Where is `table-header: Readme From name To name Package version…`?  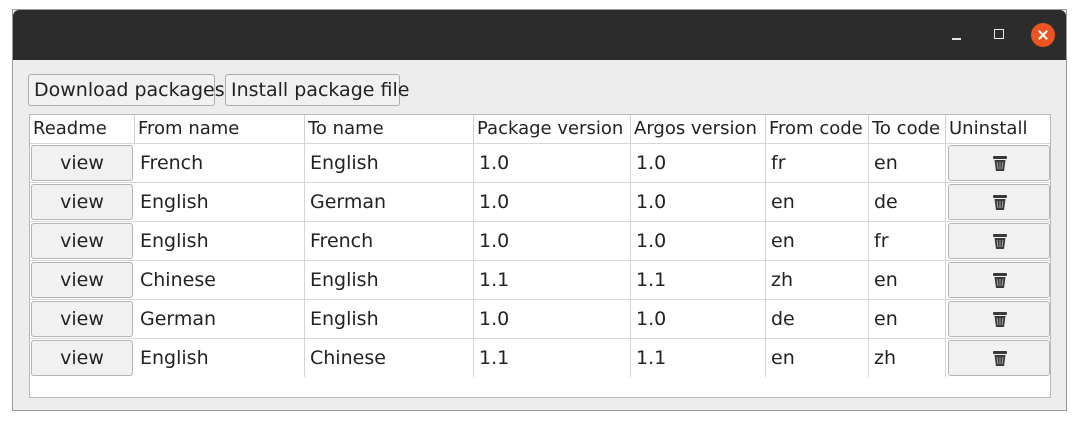 table-header: Readme From name To name Package version… is located at coordinates (540, 129).